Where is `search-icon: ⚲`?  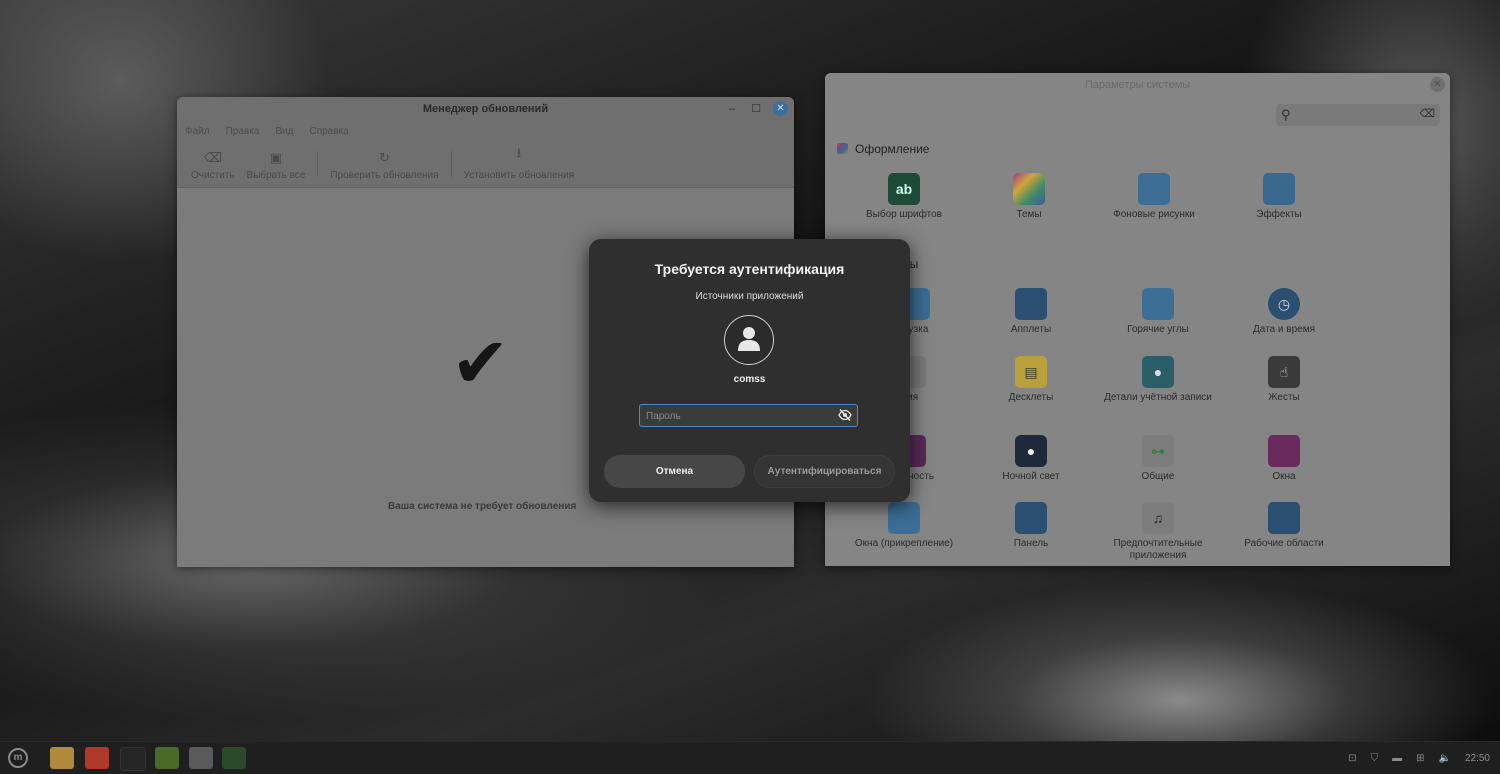 search-icon: ⚲ is located at coordinates (1286, 114).